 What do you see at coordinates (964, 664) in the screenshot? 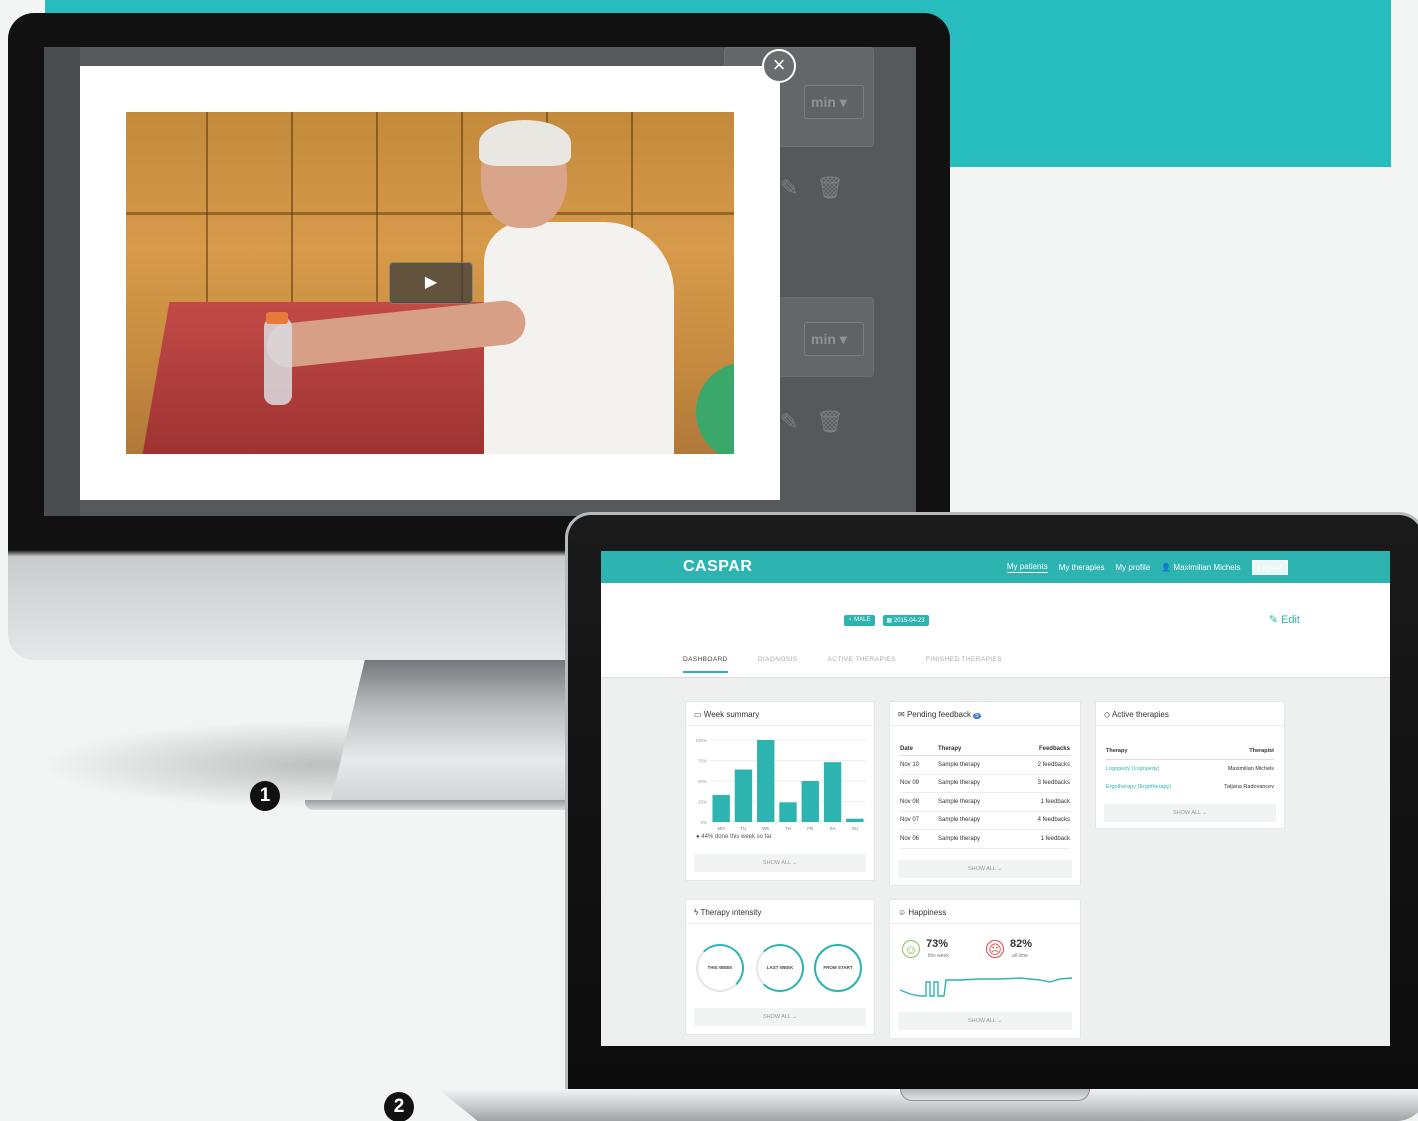
I see `tab-finished-therapies: FINISHED THERAPIES` at bounding box center [964, 664].